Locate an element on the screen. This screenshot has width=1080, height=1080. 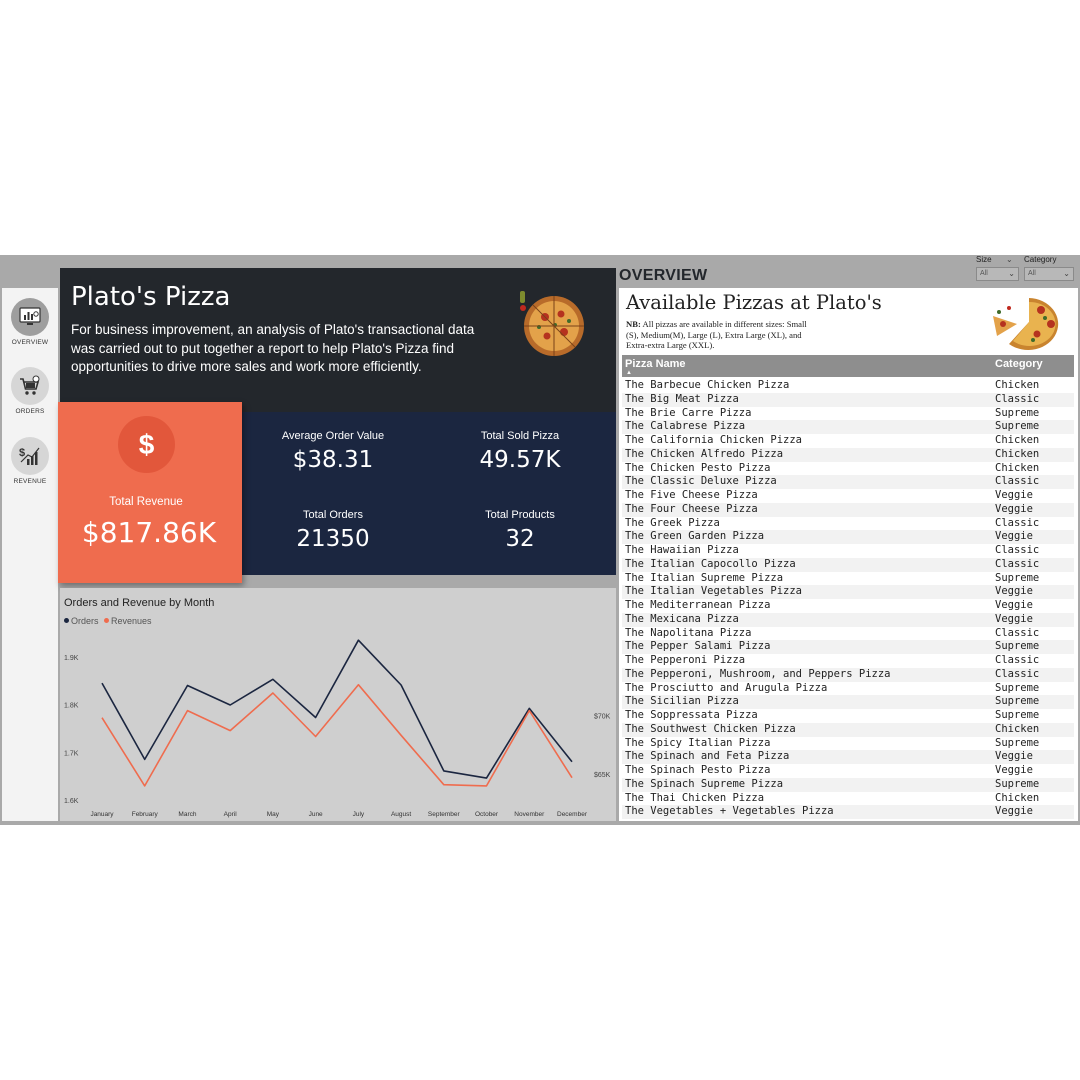
table-row: The Greek Pizza Classic is located at coordinates (848, 524).